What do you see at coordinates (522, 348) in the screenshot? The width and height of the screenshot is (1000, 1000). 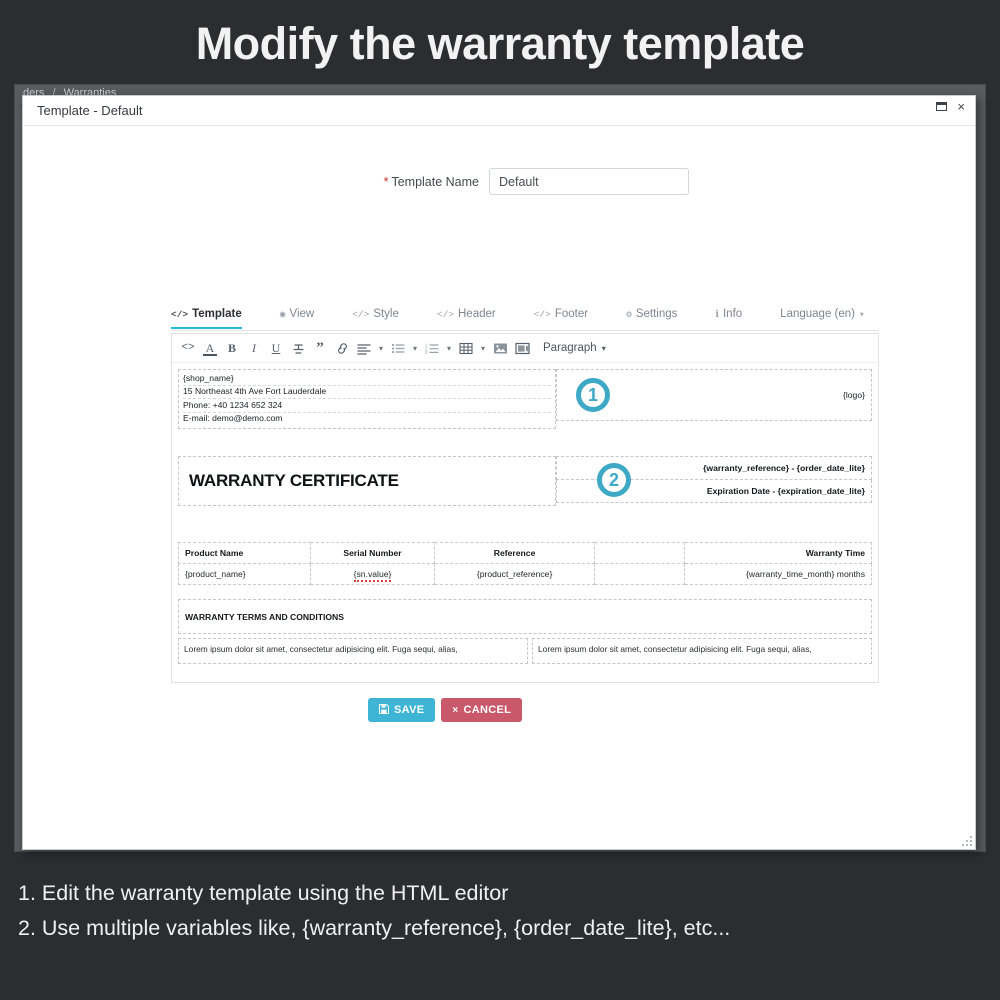 I see `video-icon` at bounding box center [522, 348].